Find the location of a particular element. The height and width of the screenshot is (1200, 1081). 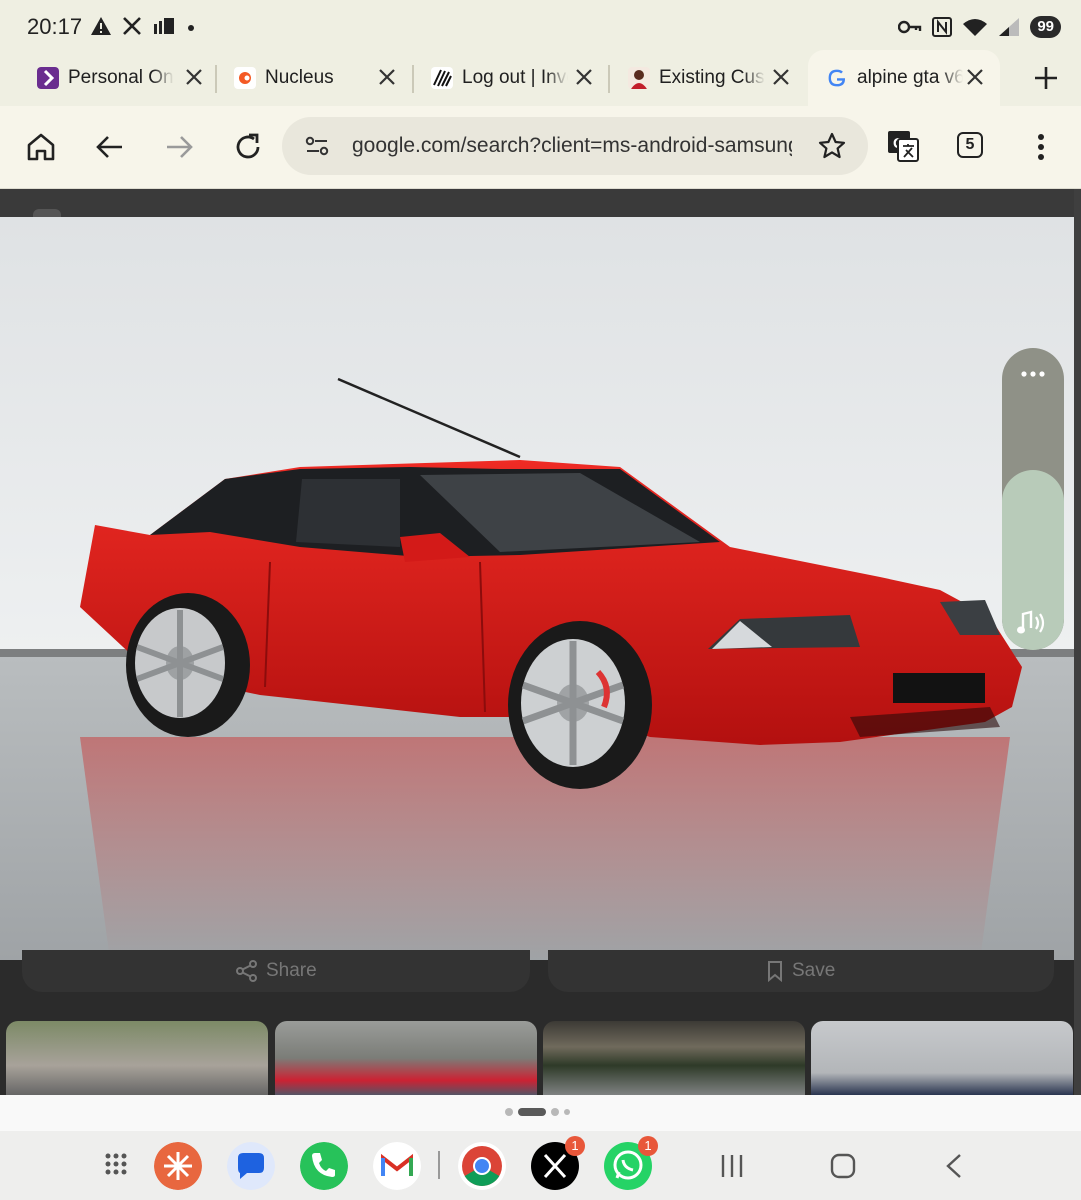

back-nav-icon is located at coordinates (955, 1166).